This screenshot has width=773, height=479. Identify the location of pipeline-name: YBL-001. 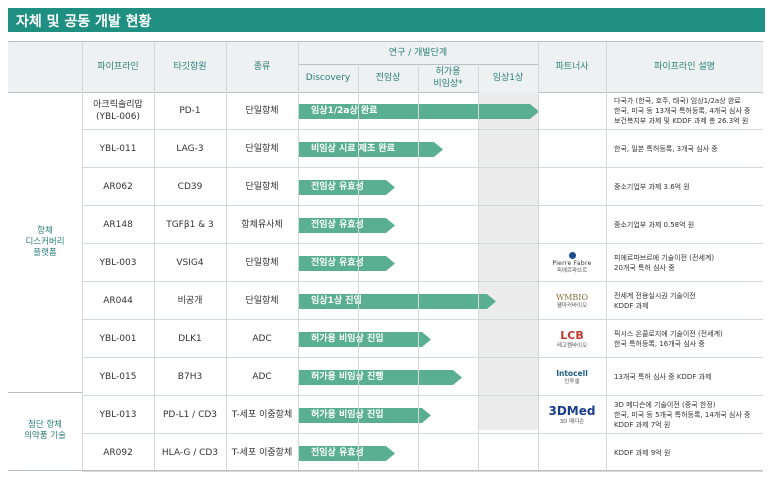
(118, 339).